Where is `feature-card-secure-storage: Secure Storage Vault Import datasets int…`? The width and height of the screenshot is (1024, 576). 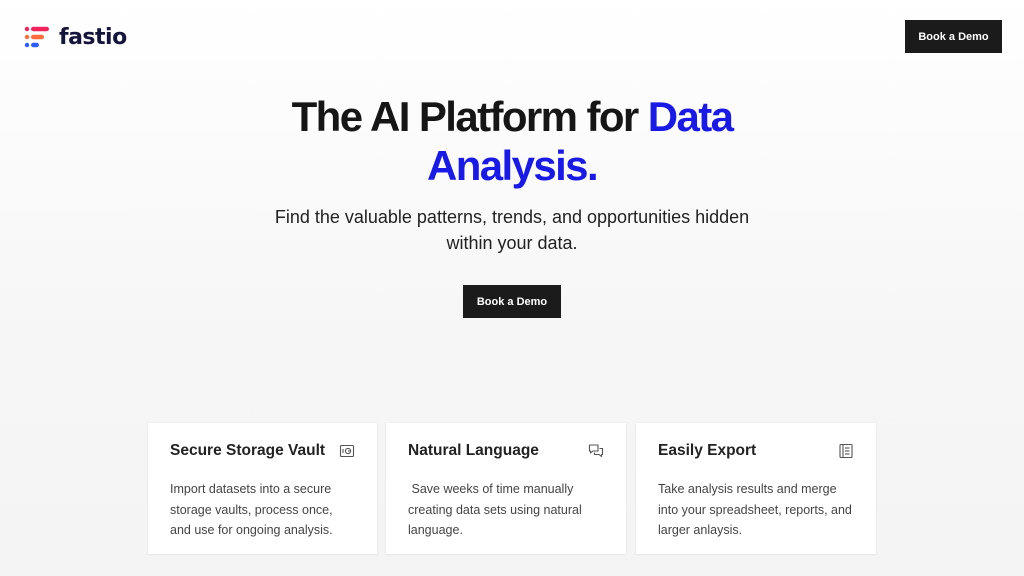 feature-card-secure-storage: Secure Storage Vault Import datasets int… is located at coordinates (262, 488).